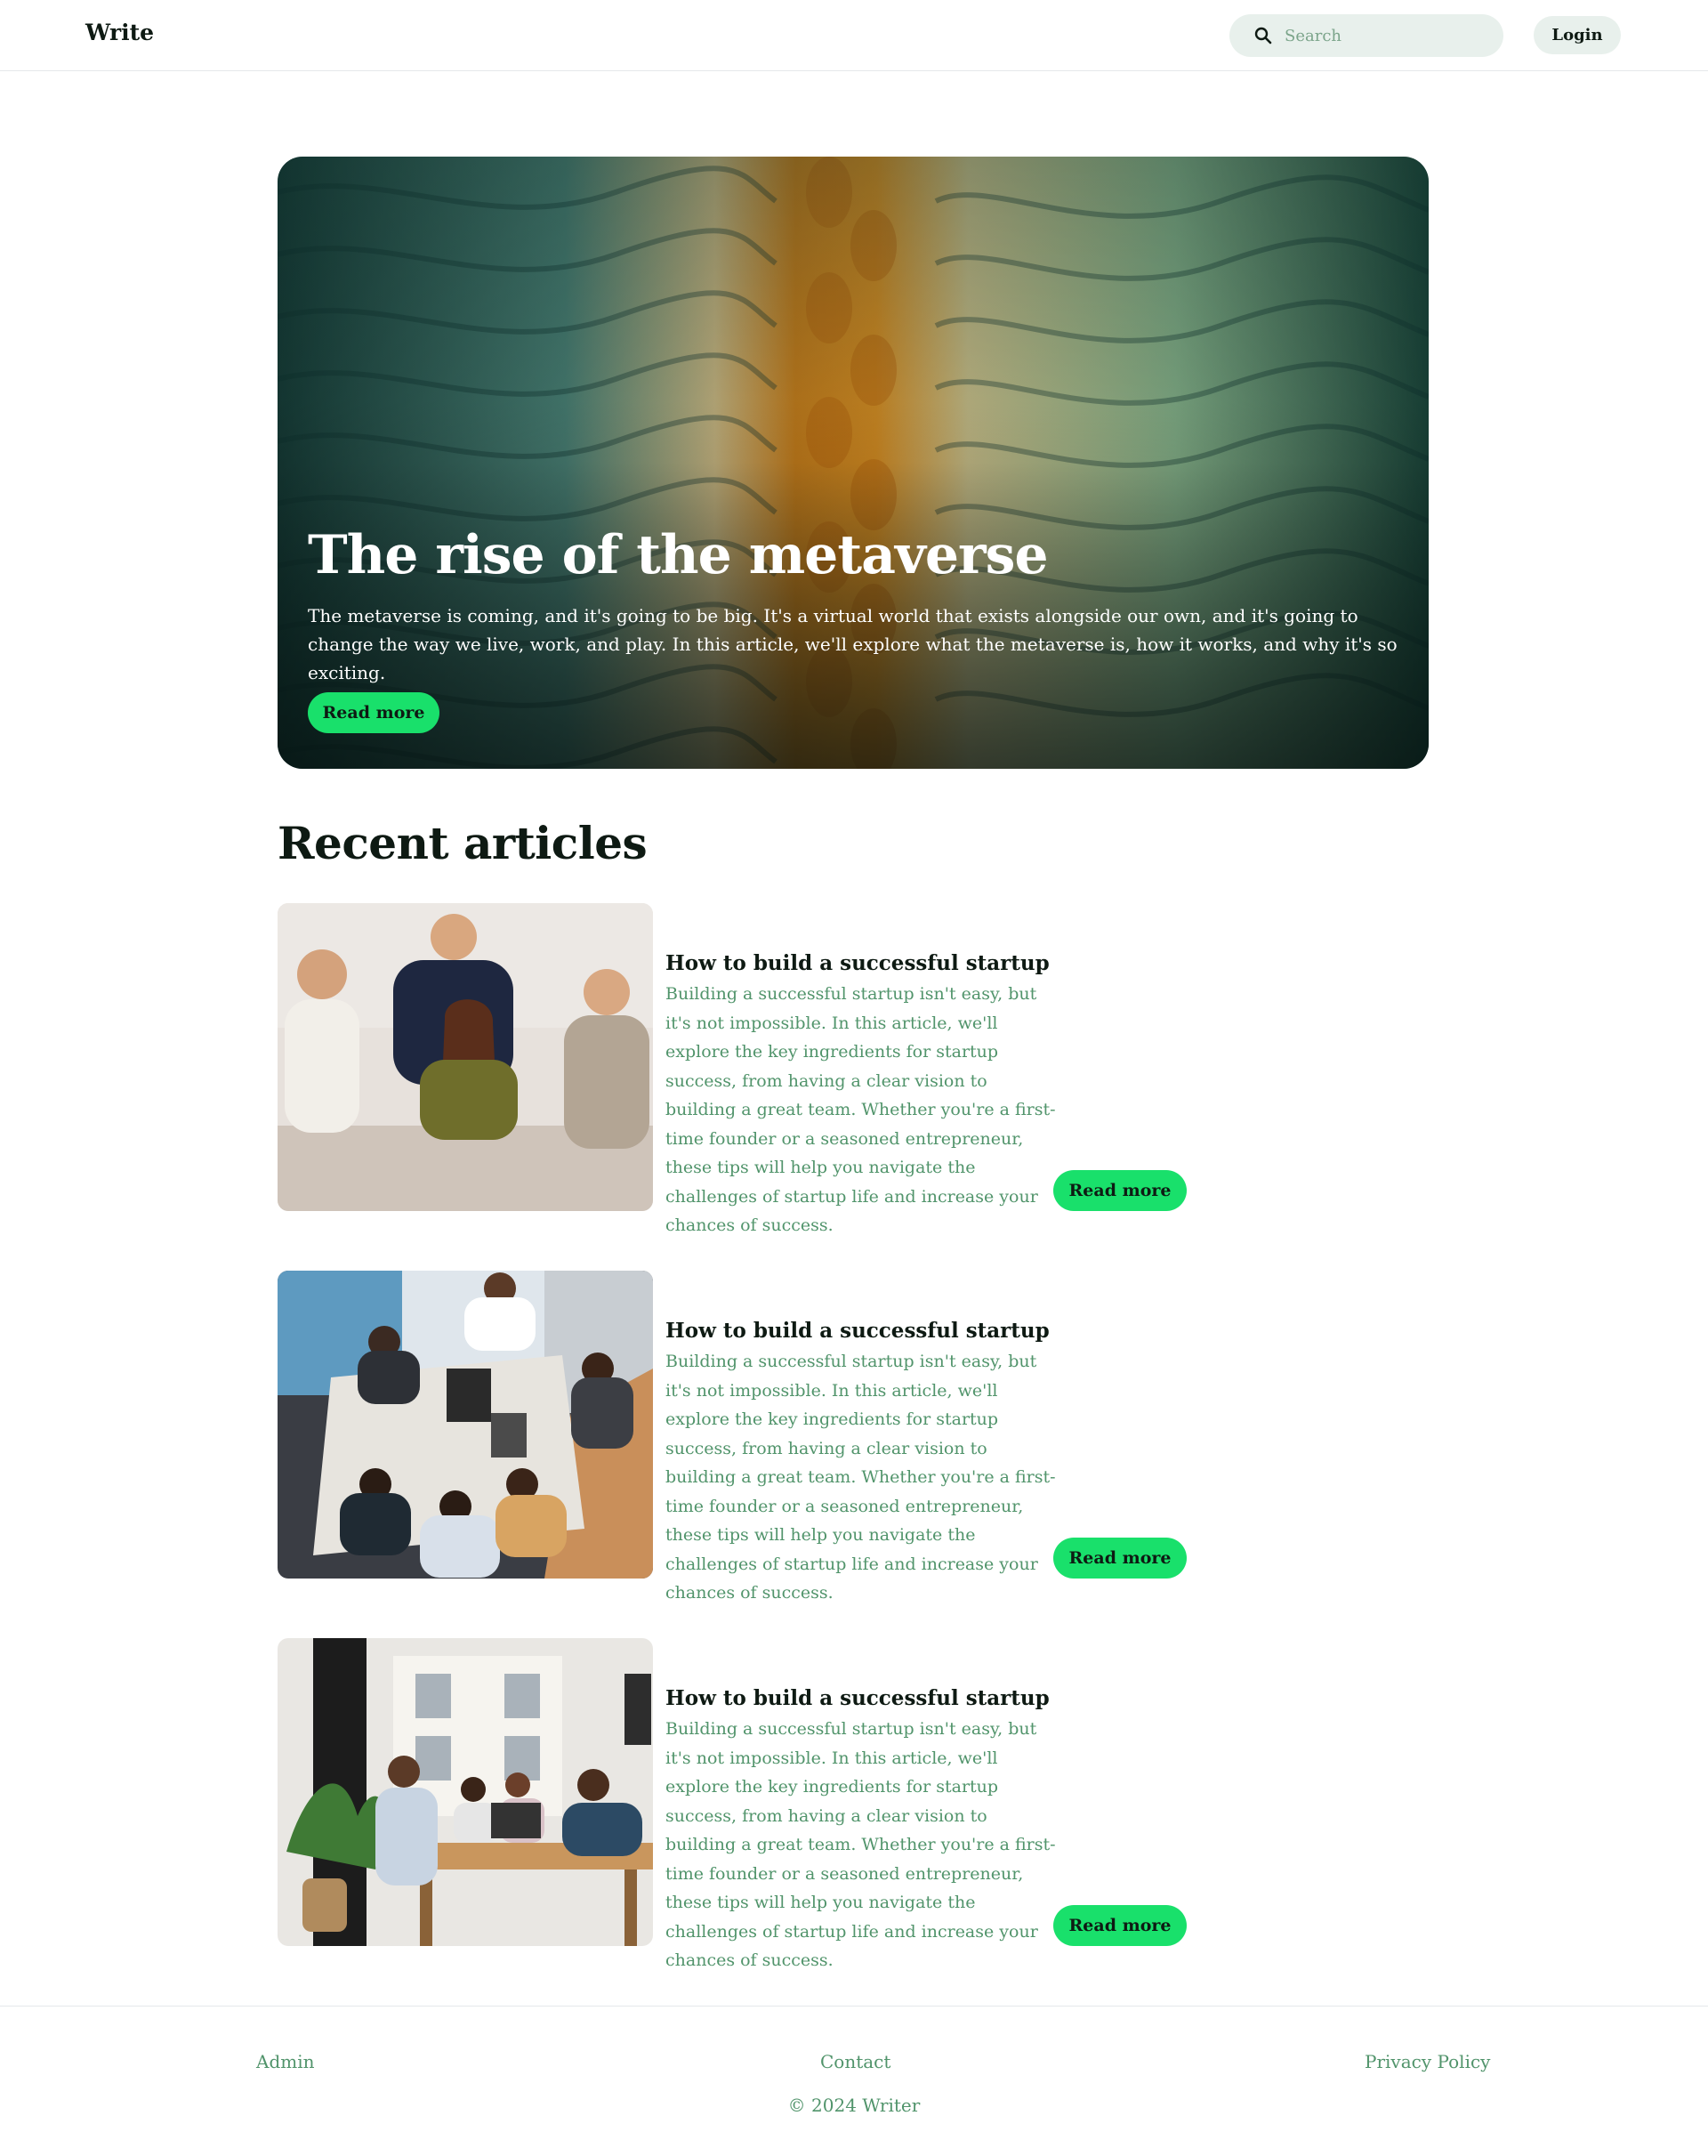 This screenshot has height=2156, width=1708. What do you see at coordinates (854, 2106) in the screenshot?
I see `copyright-text: © 2024 Writer` at bounding box center [854, 2106].